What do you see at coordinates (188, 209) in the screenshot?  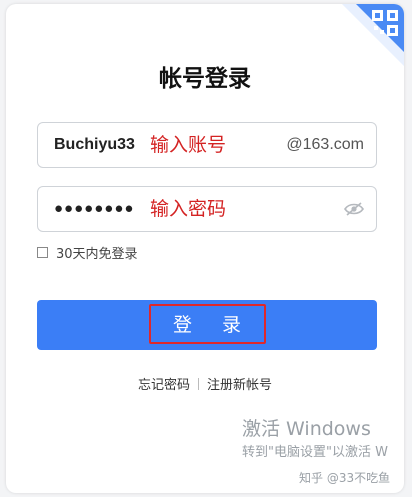 I see `password-annotation: 输入密码` at bounding box center [188, 209].